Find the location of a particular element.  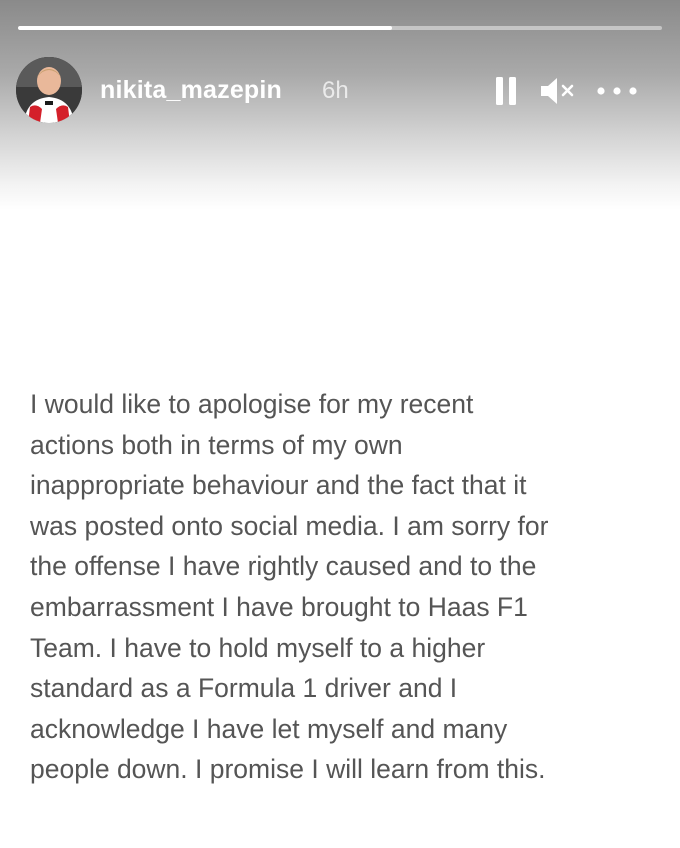

story-progress-bar is located at coordinates (340, 28).